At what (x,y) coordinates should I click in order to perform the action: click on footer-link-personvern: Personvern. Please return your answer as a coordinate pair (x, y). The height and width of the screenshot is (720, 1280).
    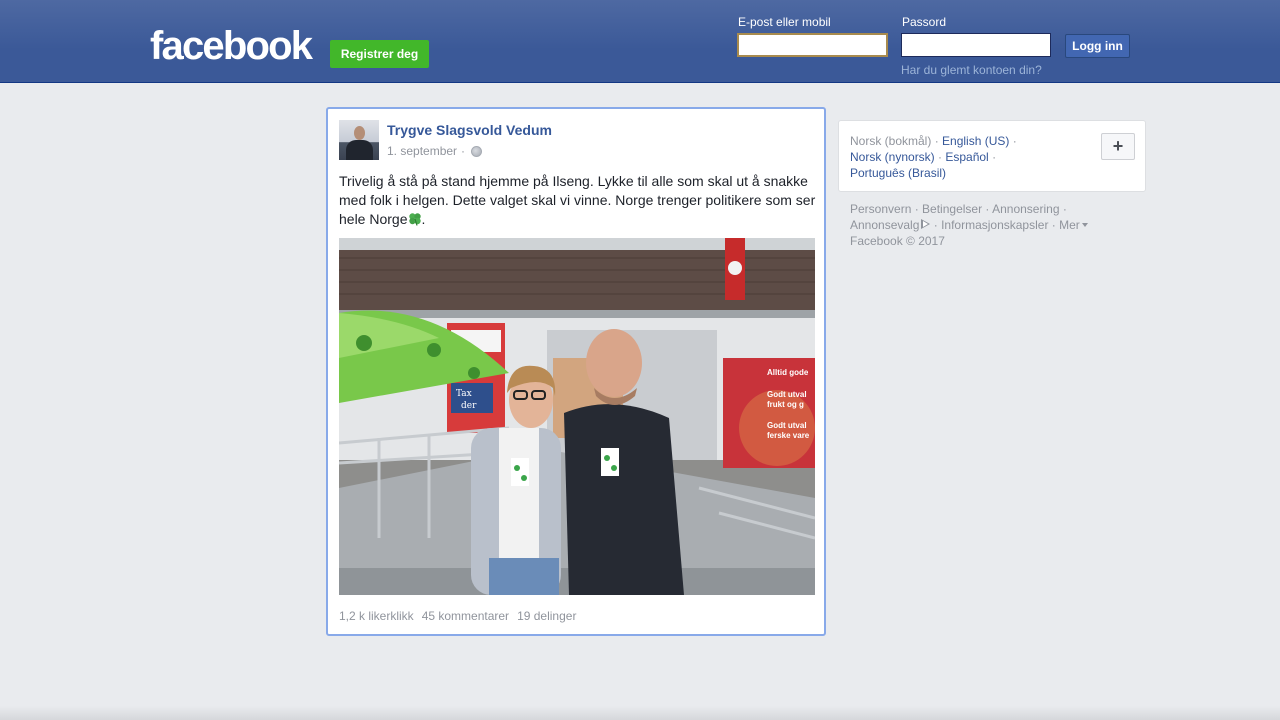
    Looking at the image, I should click on (880, 209).